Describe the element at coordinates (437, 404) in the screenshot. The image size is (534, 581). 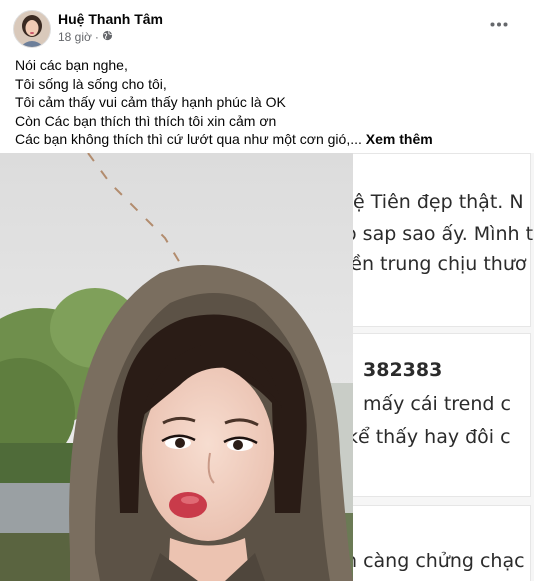
I see `overlay-text: mấy cái trend c` at that location.